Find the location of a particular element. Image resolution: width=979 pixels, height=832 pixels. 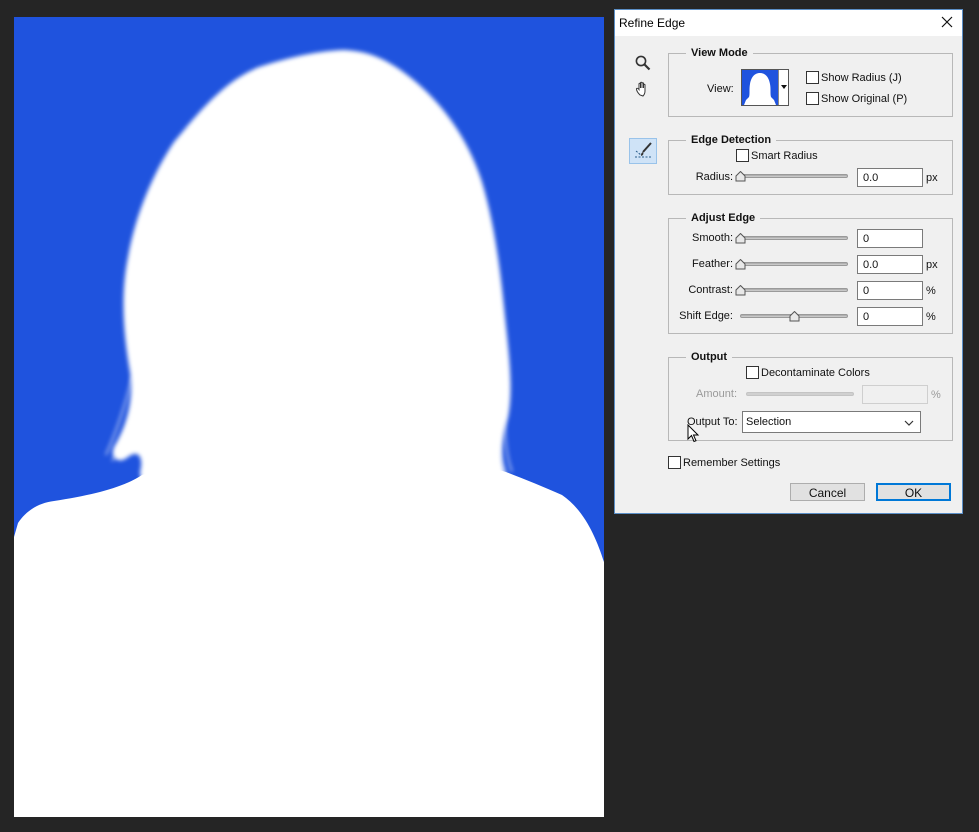

magnifier-icon is located at coordinates (643, 63).